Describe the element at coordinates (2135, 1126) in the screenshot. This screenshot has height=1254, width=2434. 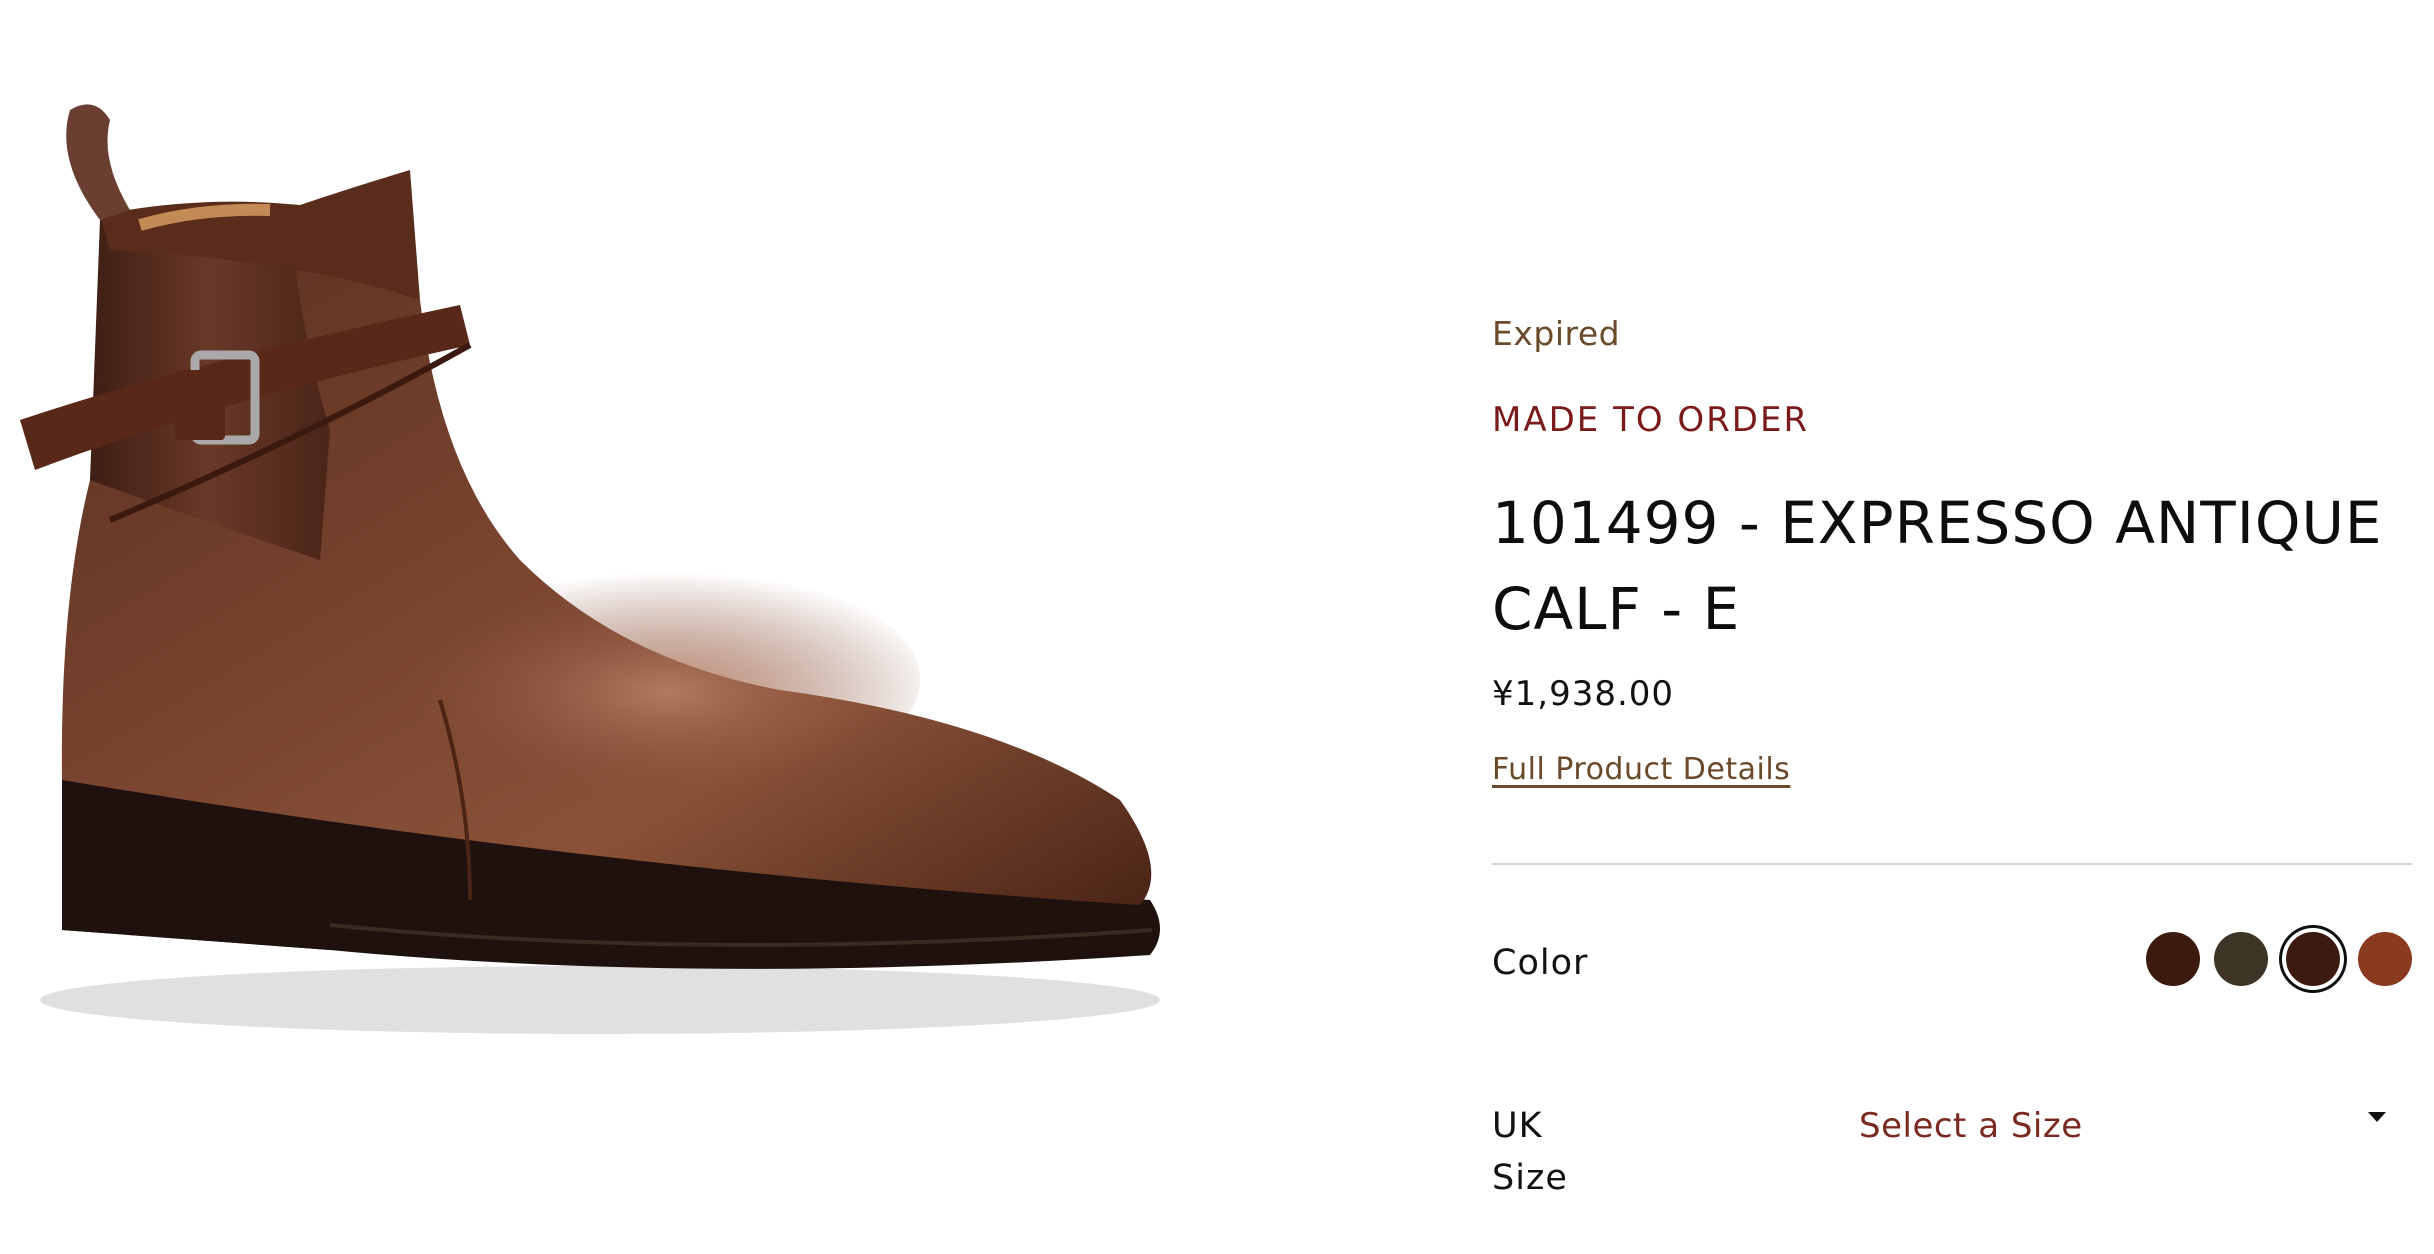
I see `size-select: Select a Size` at that location.